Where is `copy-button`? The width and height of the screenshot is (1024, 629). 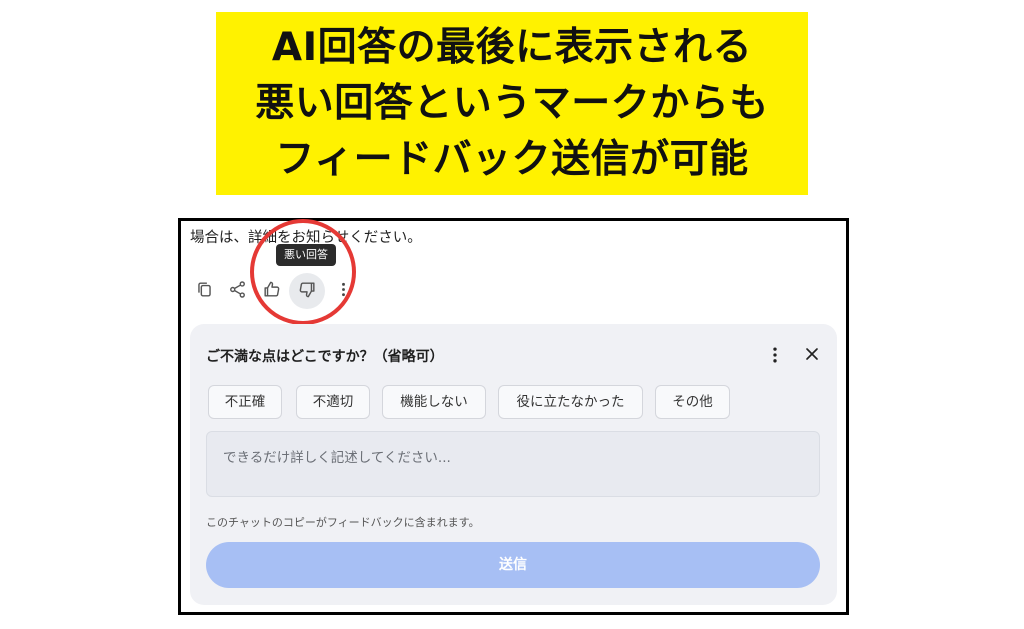
copy-button is located at coordinates (204, 291).